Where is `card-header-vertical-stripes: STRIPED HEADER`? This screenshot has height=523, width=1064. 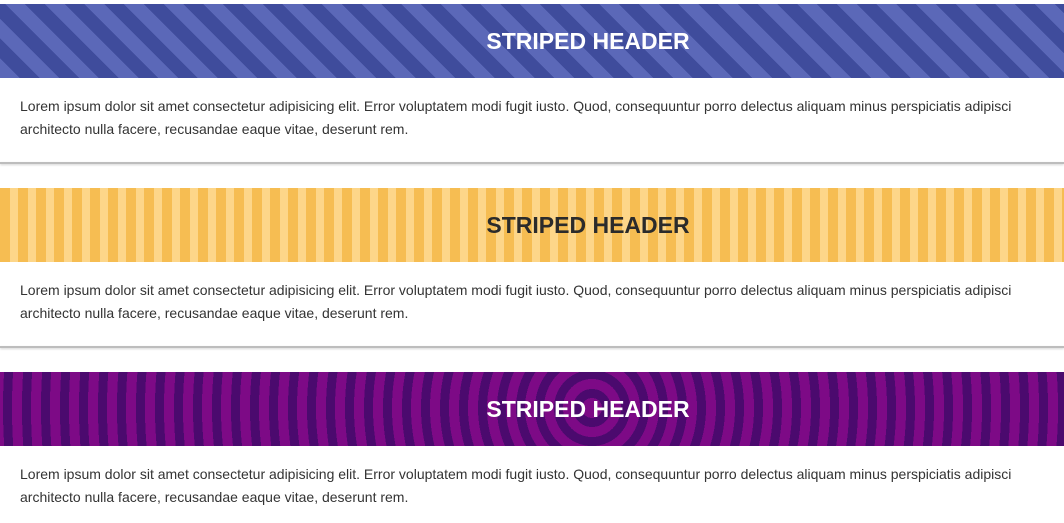 card-header-vertical-stripes: STRIPED HEADER is located at coordinates (532, 225).